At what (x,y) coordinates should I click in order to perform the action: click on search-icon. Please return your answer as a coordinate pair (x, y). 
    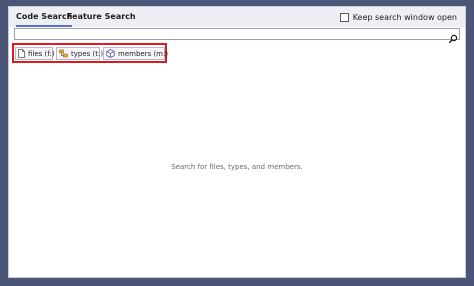
    Looking at the image, I should click on (453, 36).